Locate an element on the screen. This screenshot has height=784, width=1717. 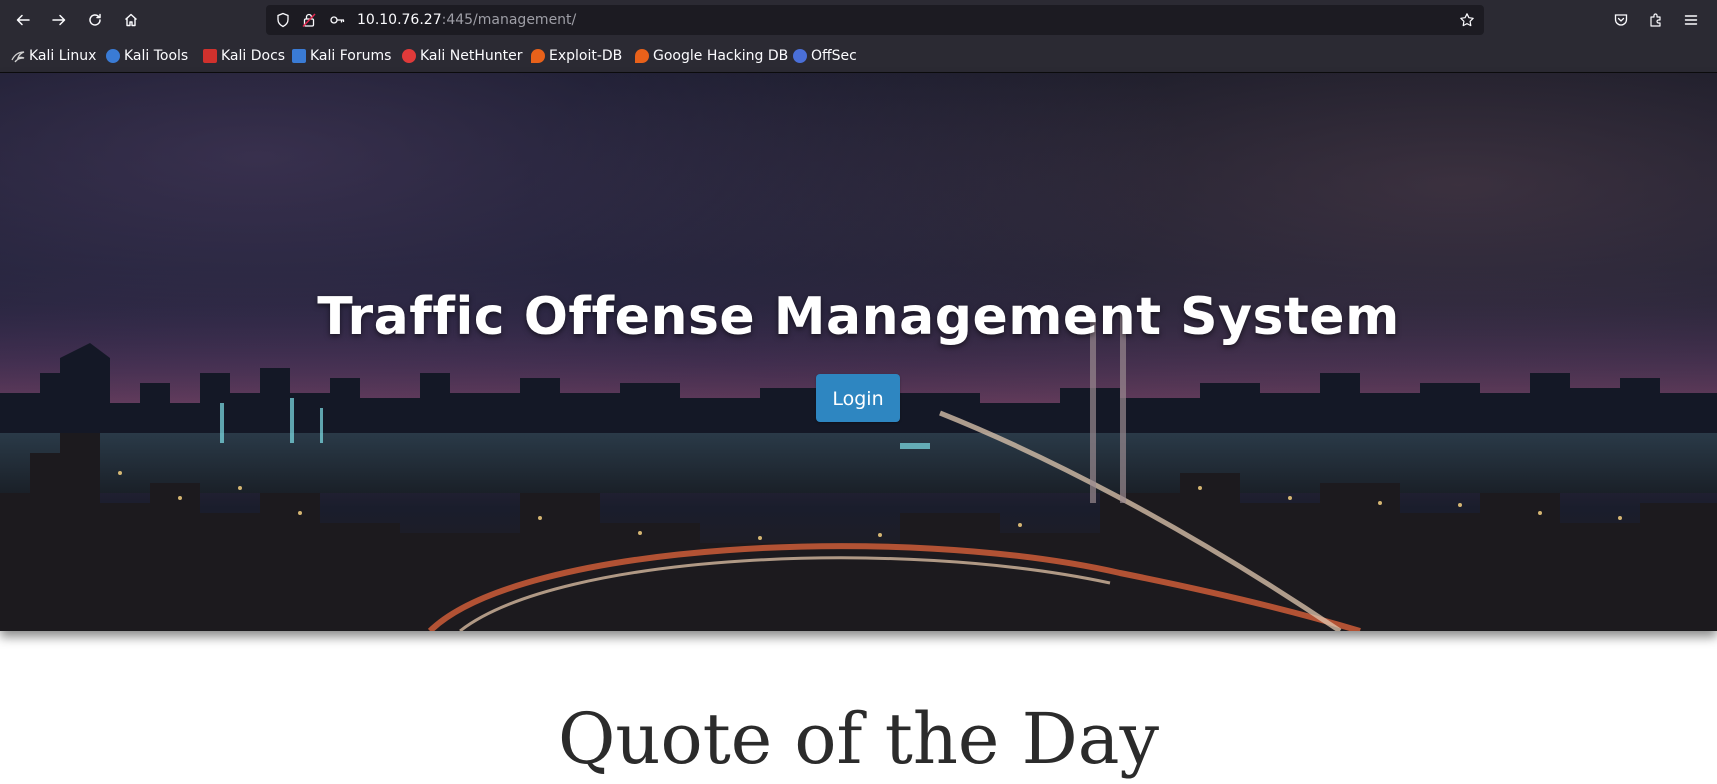
forward-arrow-icon is located at coordinates (59, 20).